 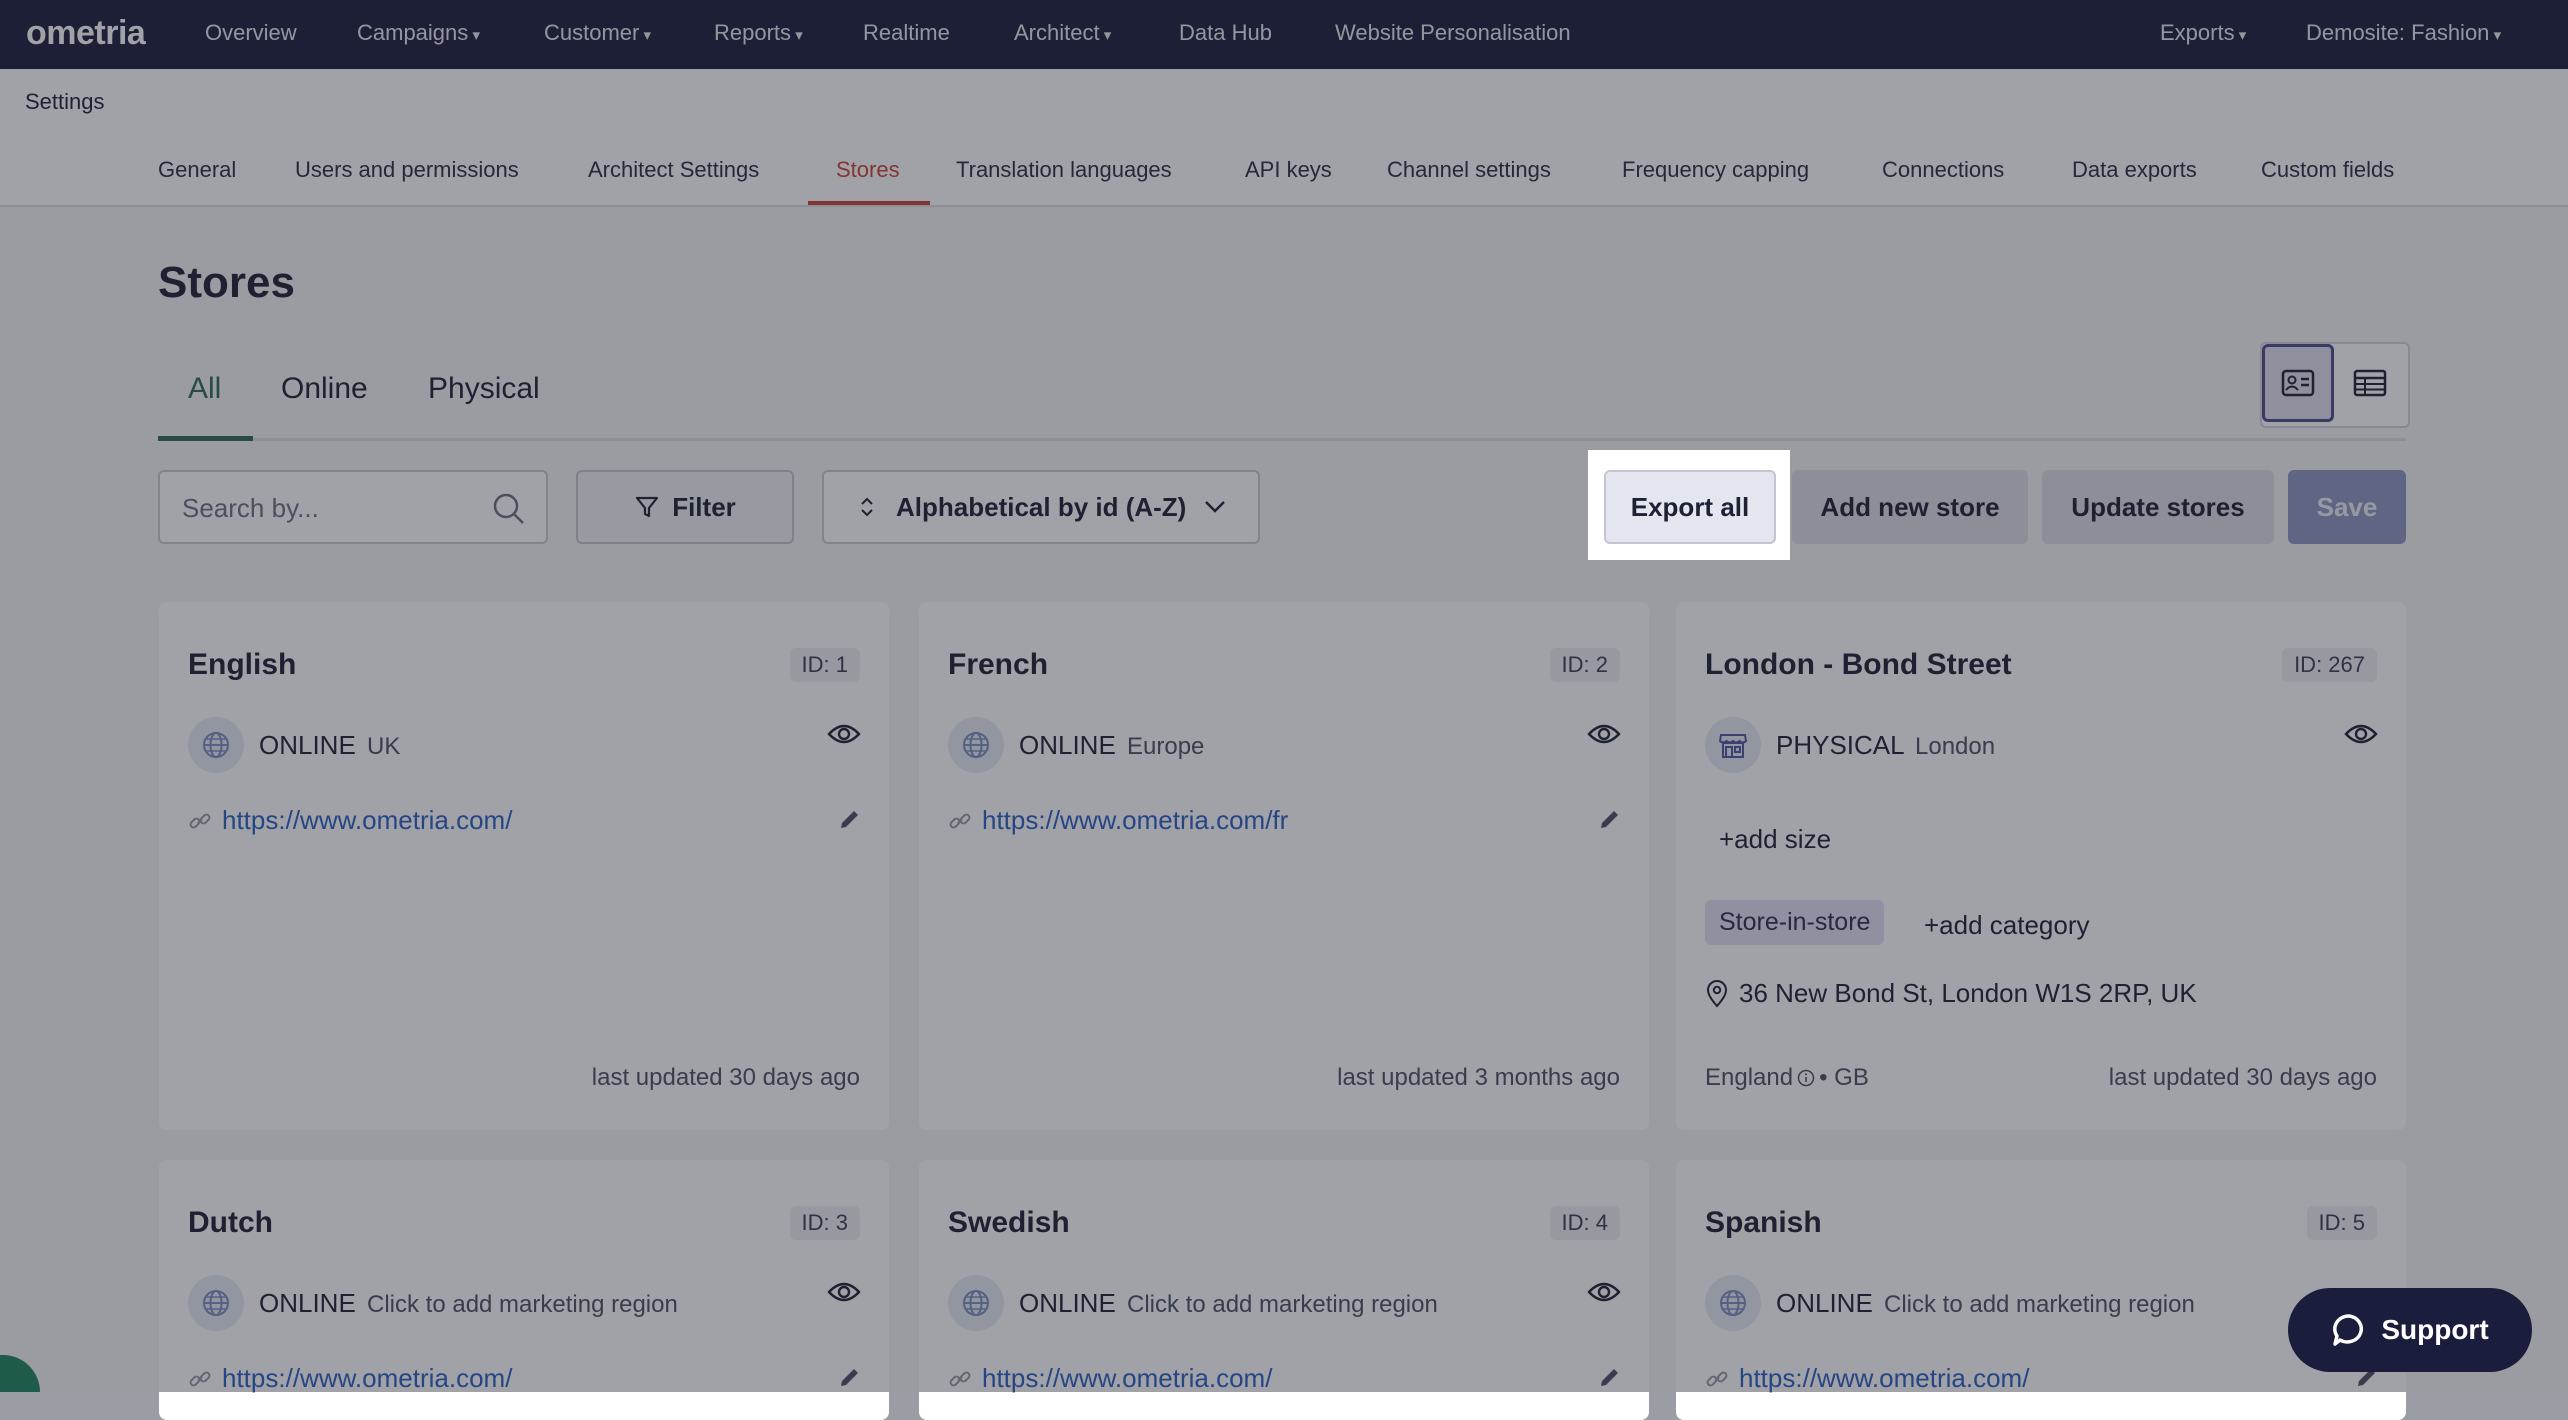 What do you see at coordinates (251, 33) in the screenshot?
I see `nav-overview: Overview` at bounding box center [251, 33].